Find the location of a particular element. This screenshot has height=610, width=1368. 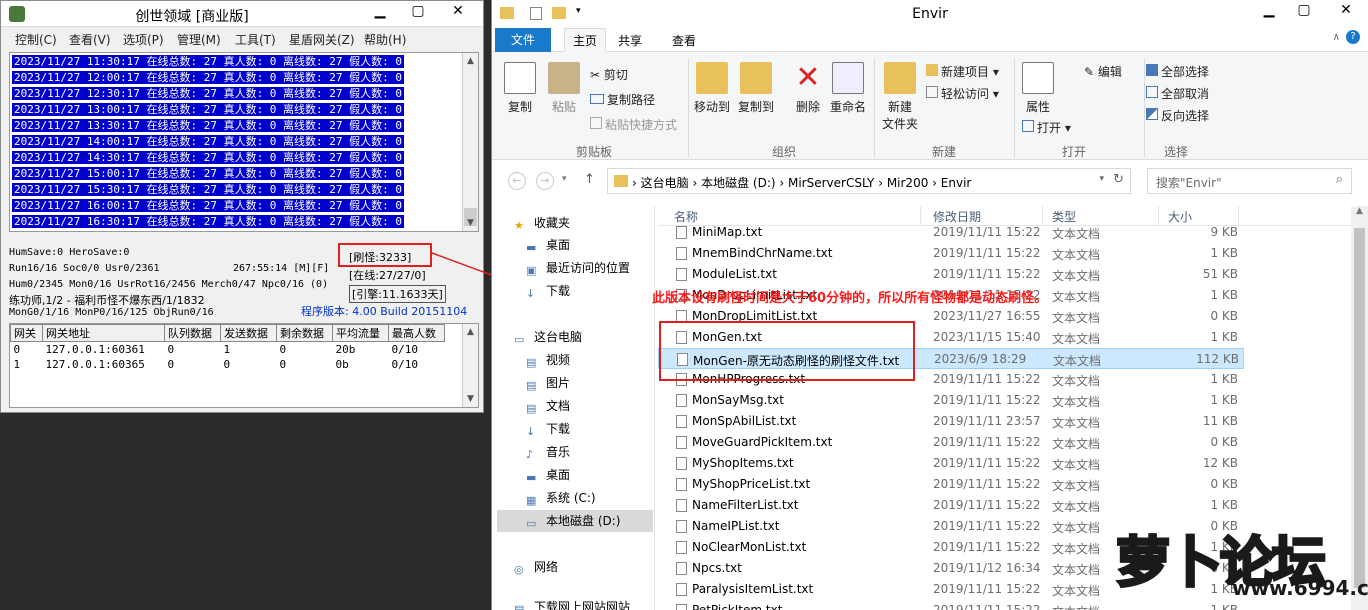

easy-access-button: 轻松访问 ▾ is located at coordinates (962, 93).